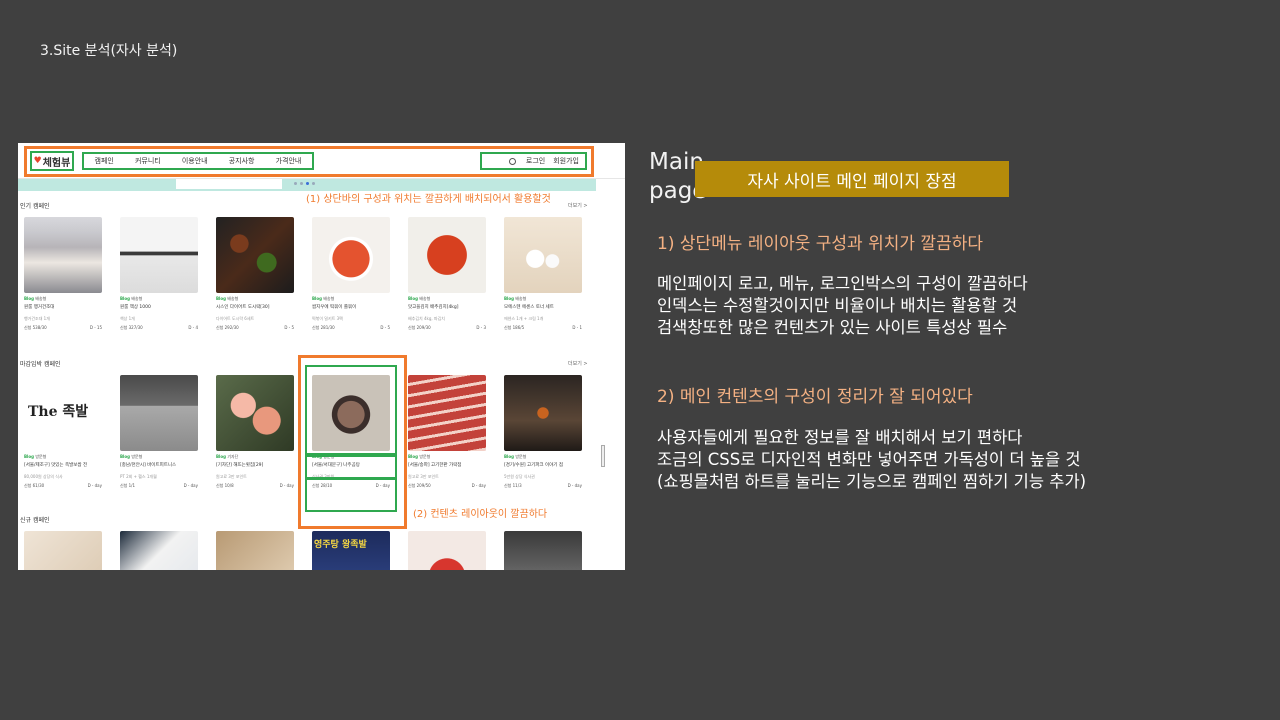 This screenshot has width=1280, height=720. I want to click on campaign-dday: D - 3, so click(481, 327).